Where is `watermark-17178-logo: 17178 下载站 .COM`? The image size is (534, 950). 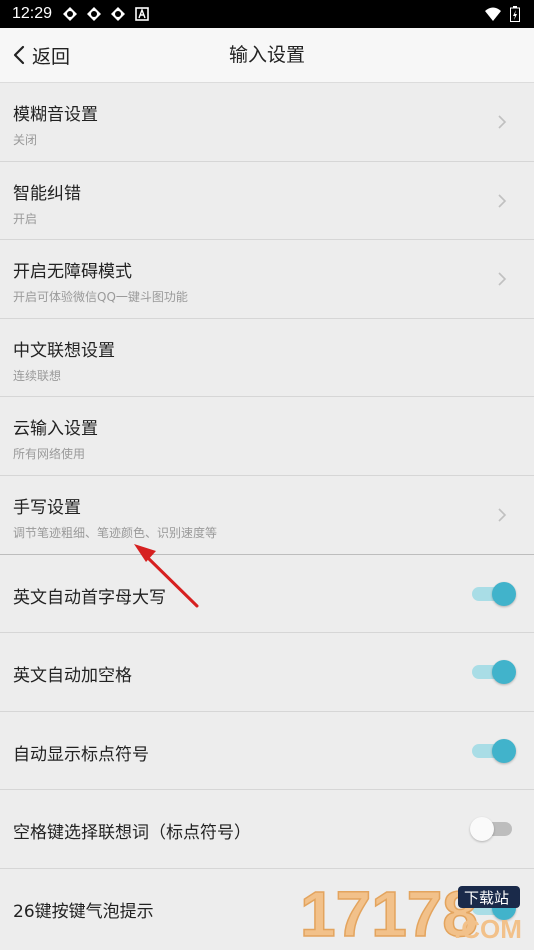
watermark-17178-logo: 17178 下载站 .COM is located at coordinates (410, 913).